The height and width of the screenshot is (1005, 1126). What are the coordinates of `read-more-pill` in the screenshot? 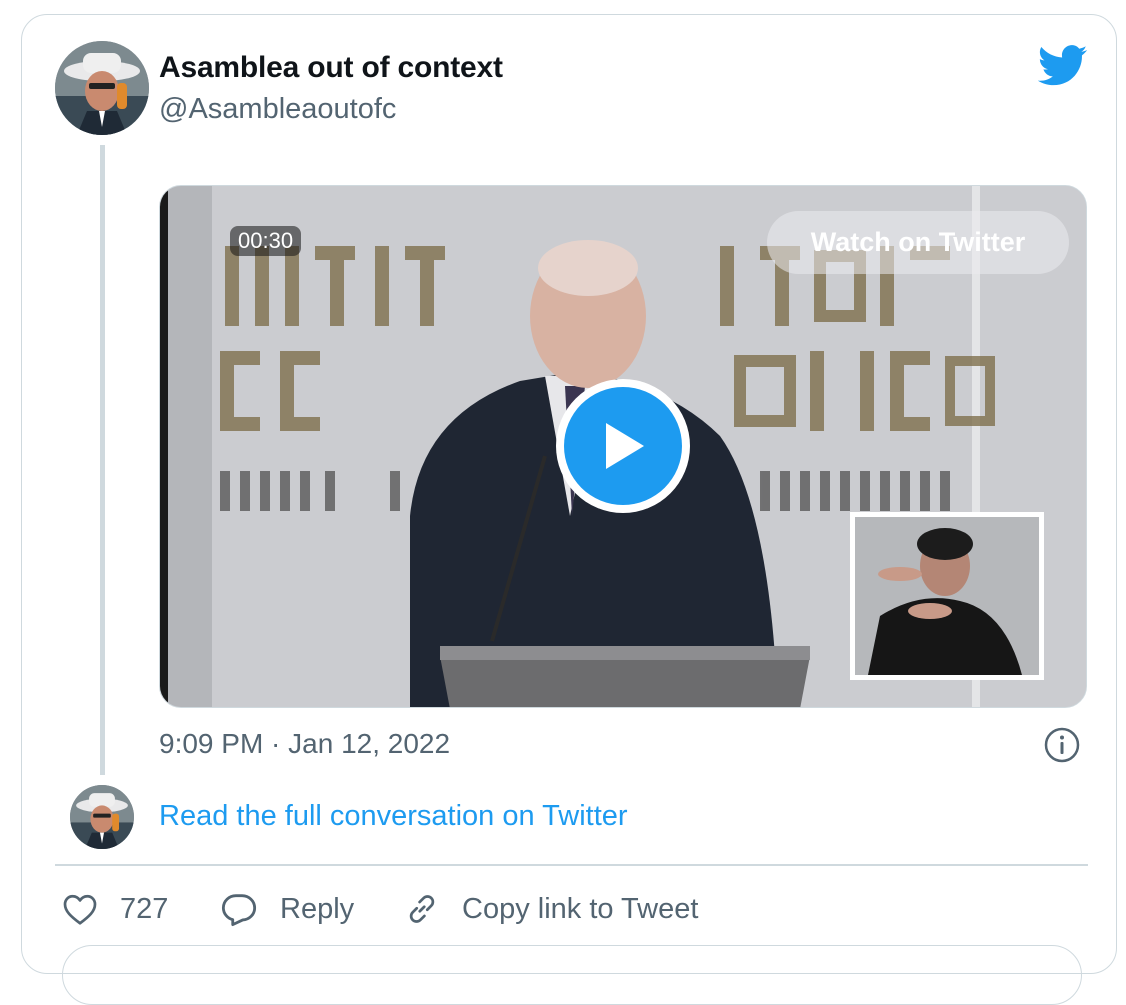 It's located at (572, 975).